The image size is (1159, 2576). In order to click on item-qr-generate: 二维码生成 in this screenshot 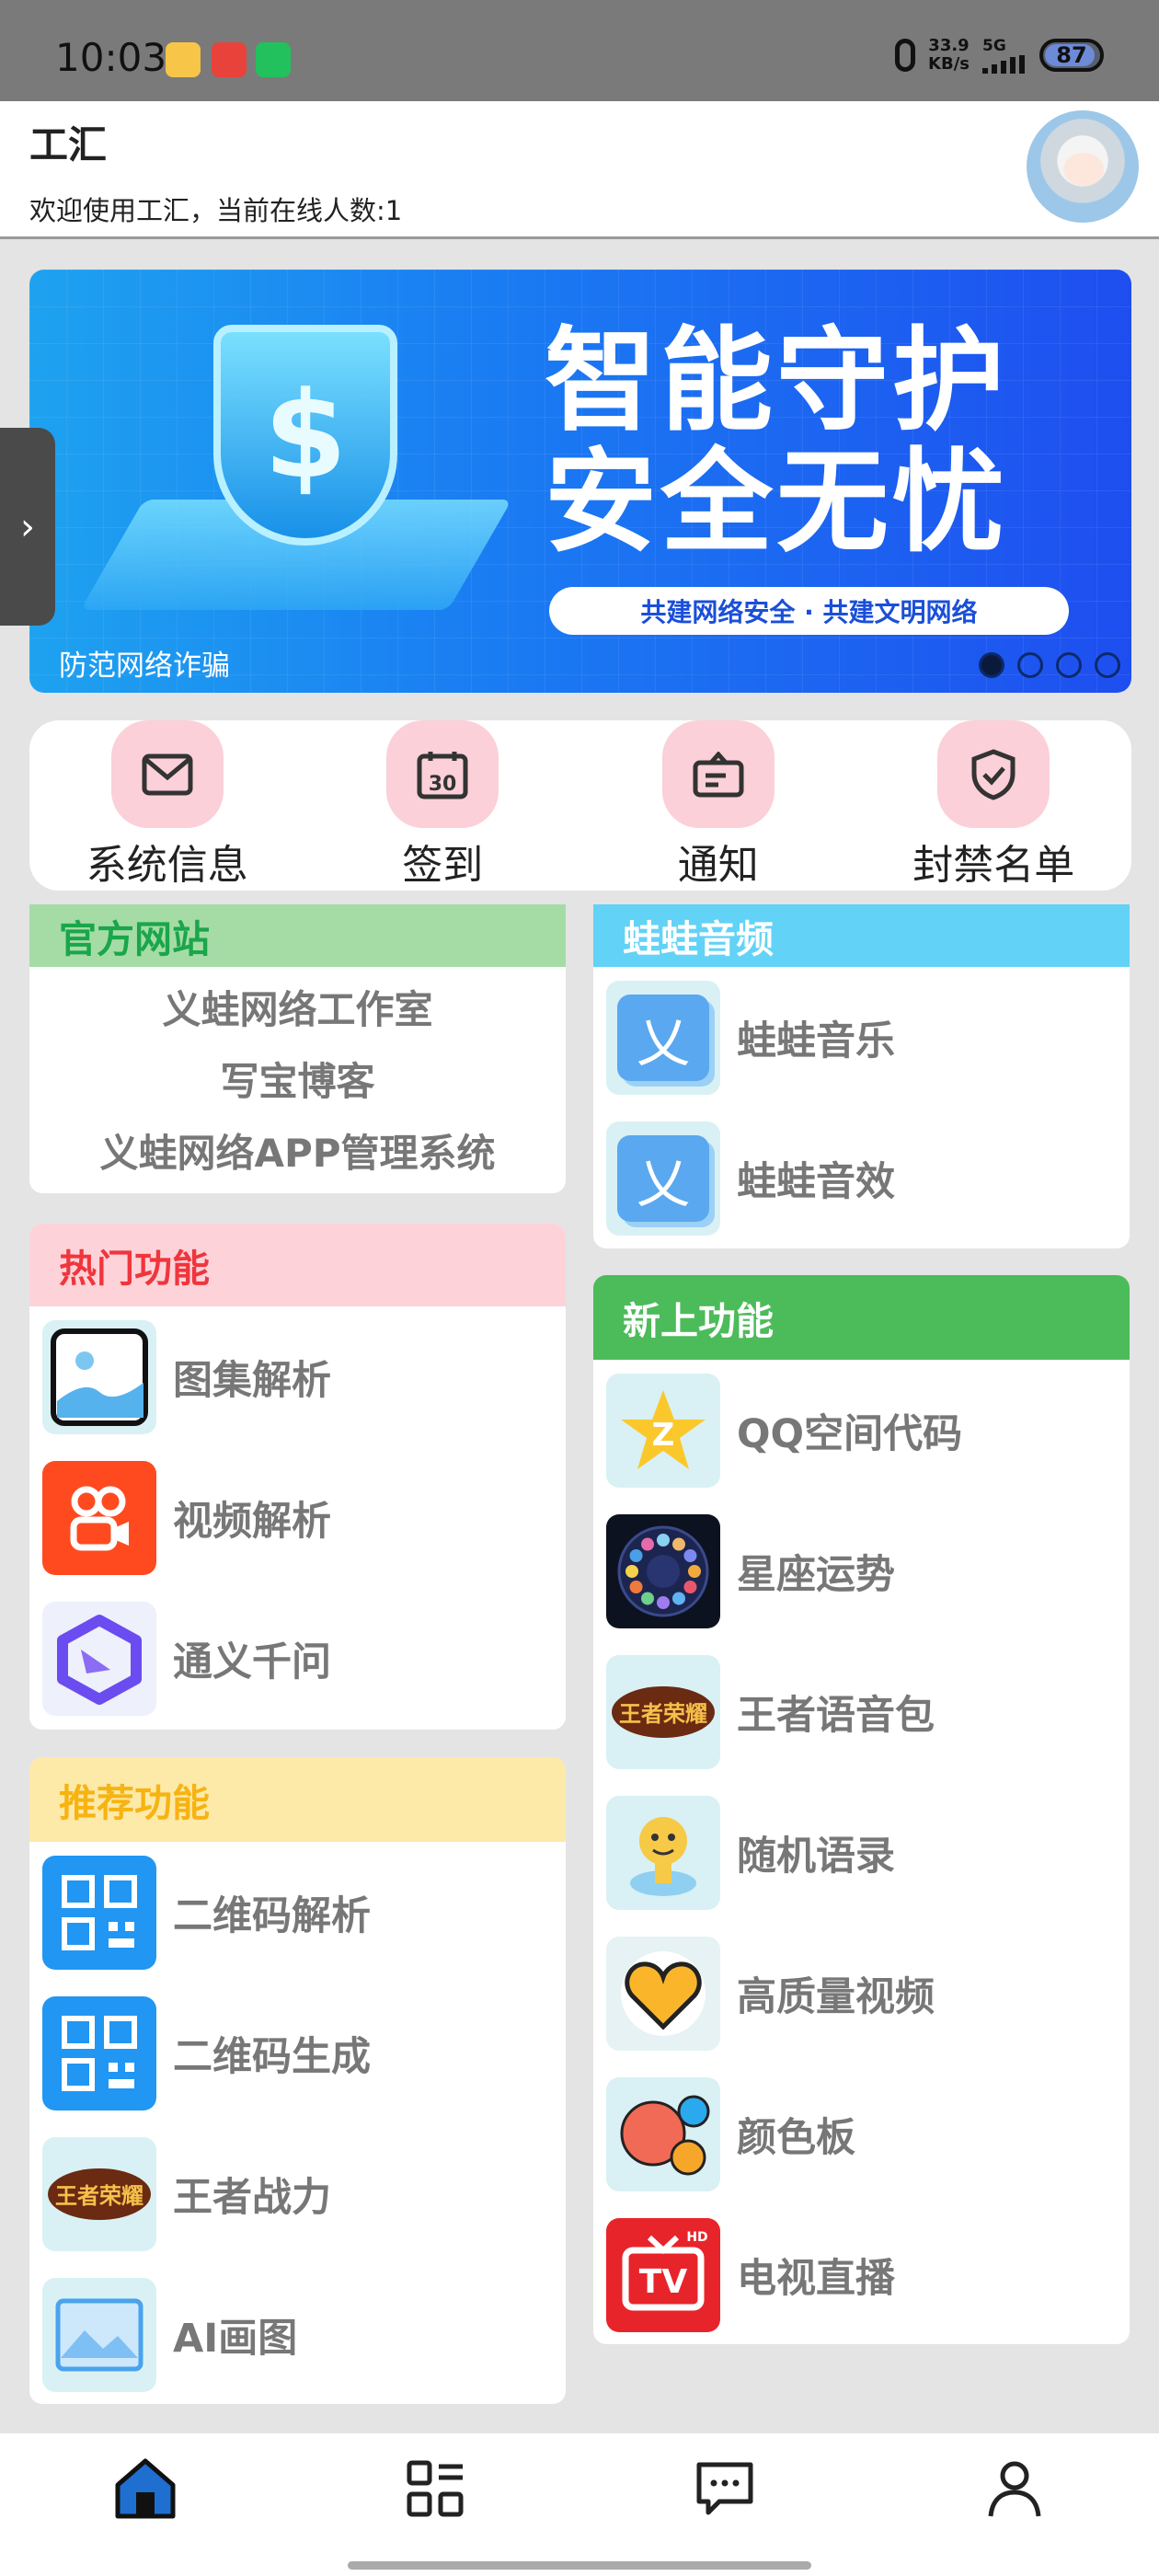, I will do `click(297, 2053)`.